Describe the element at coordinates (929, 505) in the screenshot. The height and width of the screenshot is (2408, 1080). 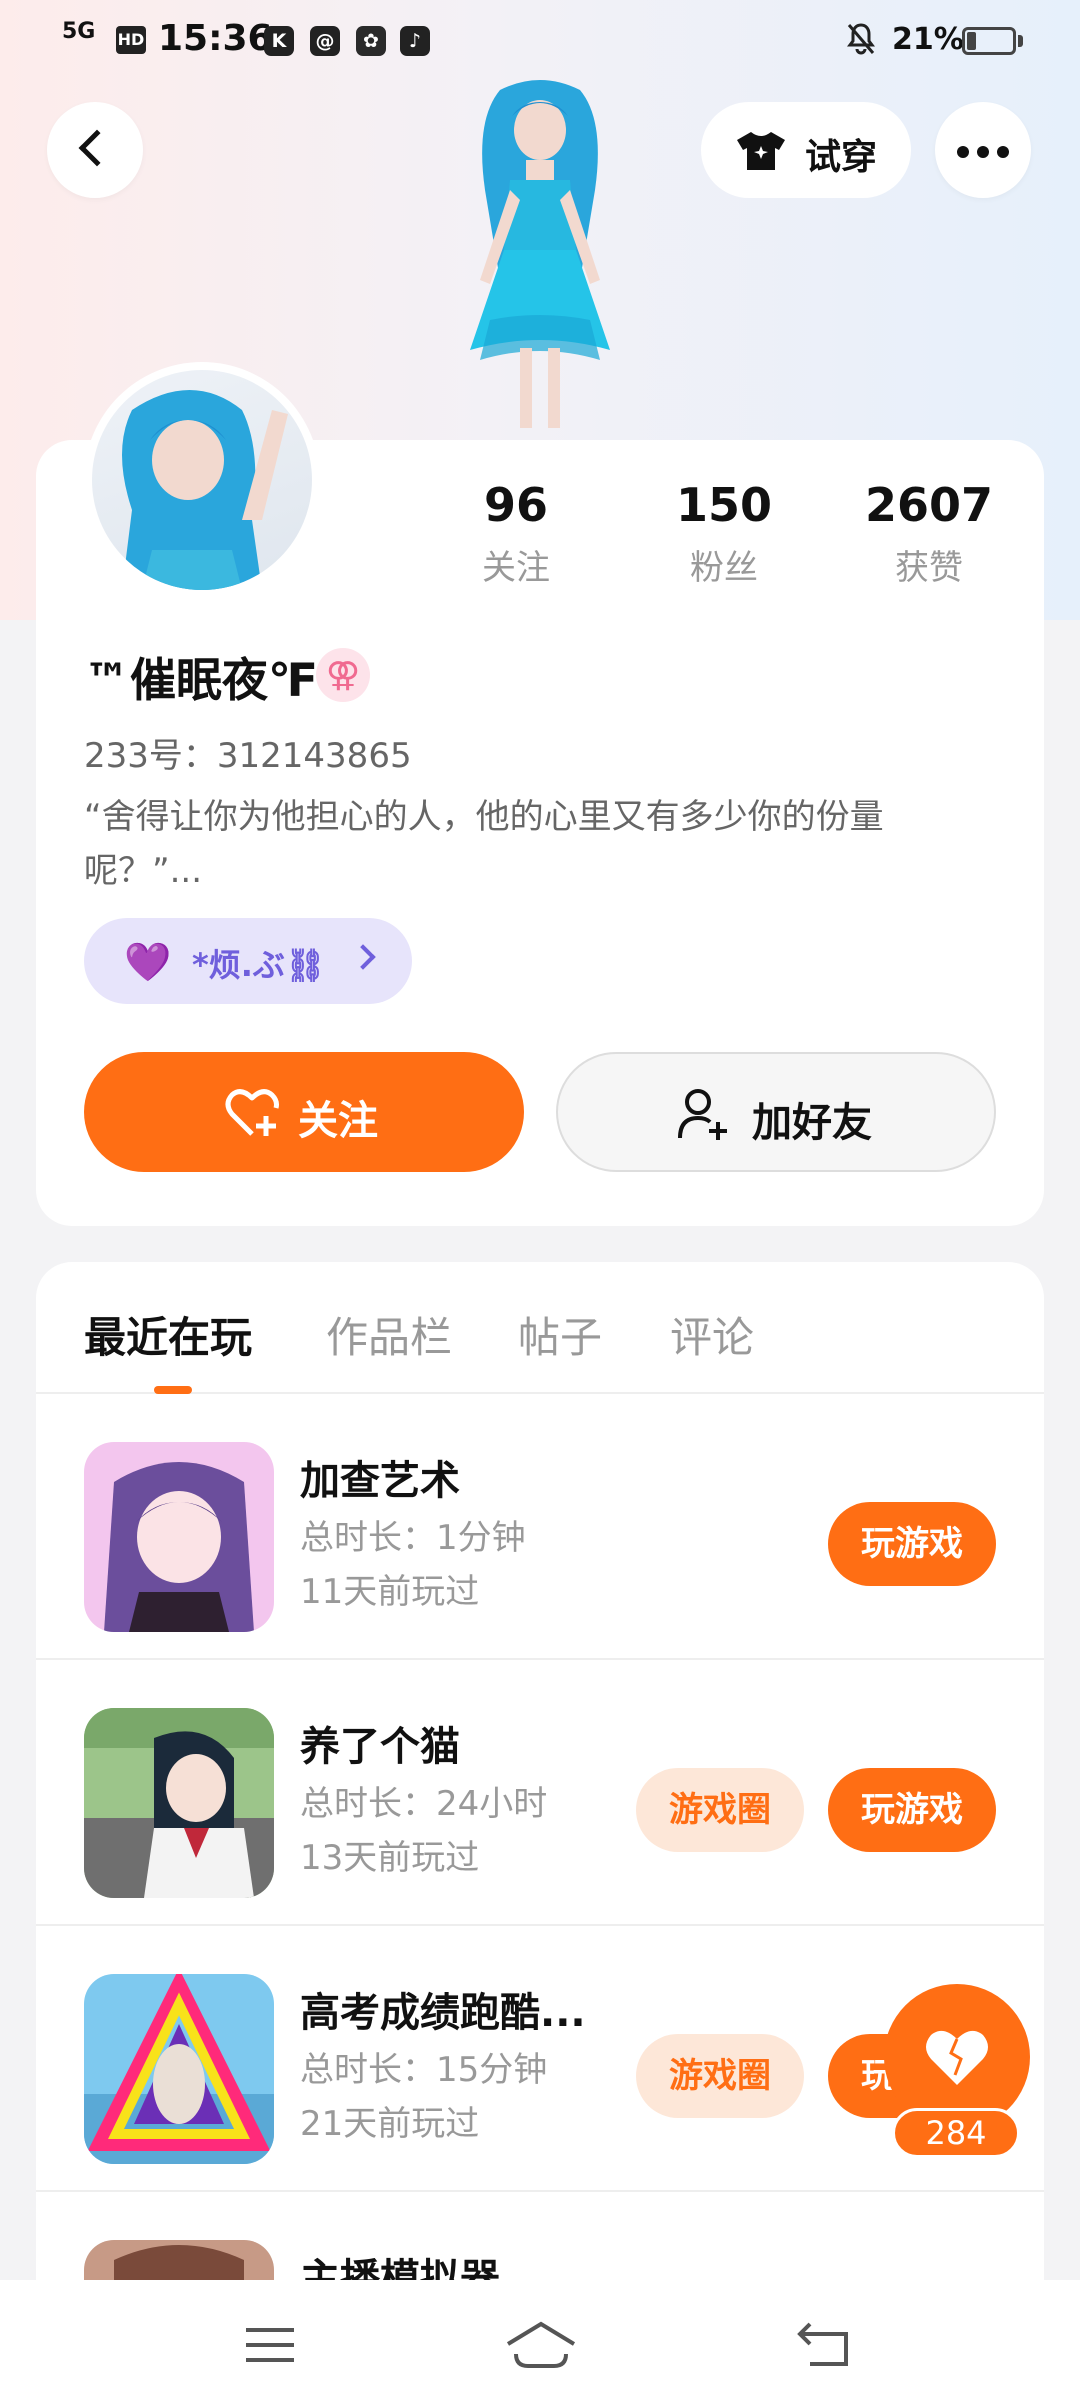
I see `stat-value: 2607` at that location.